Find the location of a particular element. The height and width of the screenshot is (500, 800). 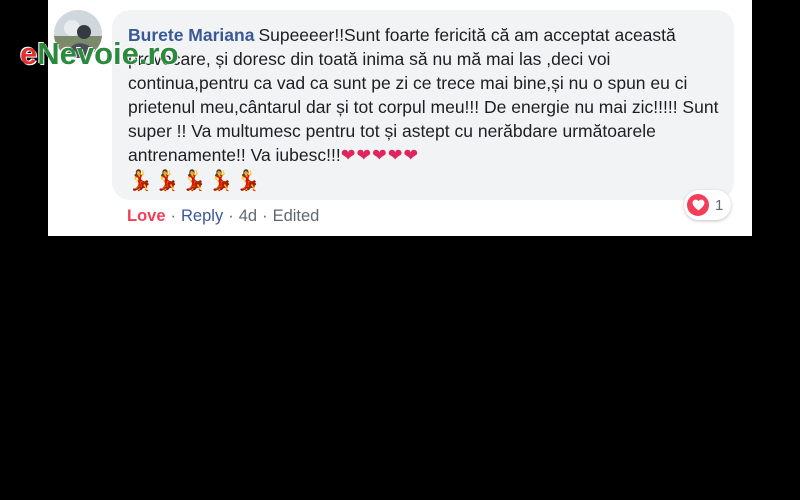

reaction-summary: 1 is located at coordinates (708, 205).